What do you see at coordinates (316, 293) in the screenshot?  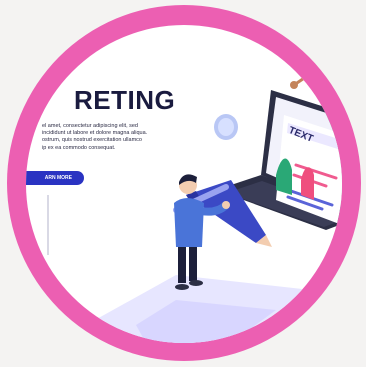 I see `decor-pill` at bounding box center [316, 293].